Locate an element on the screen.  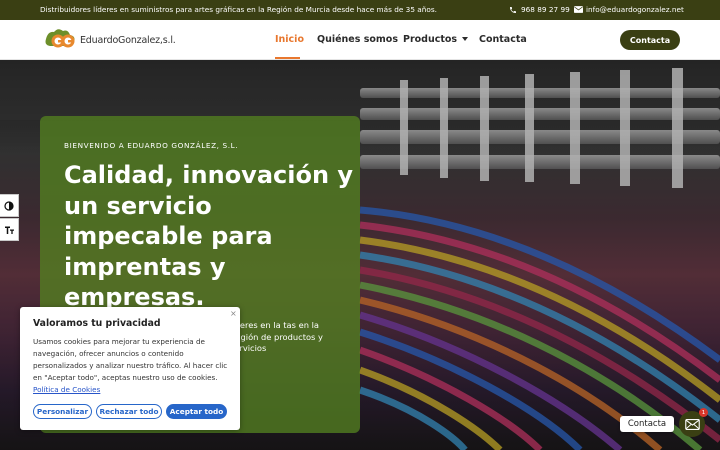
text-size-icon is located at coordinates (9, 229).